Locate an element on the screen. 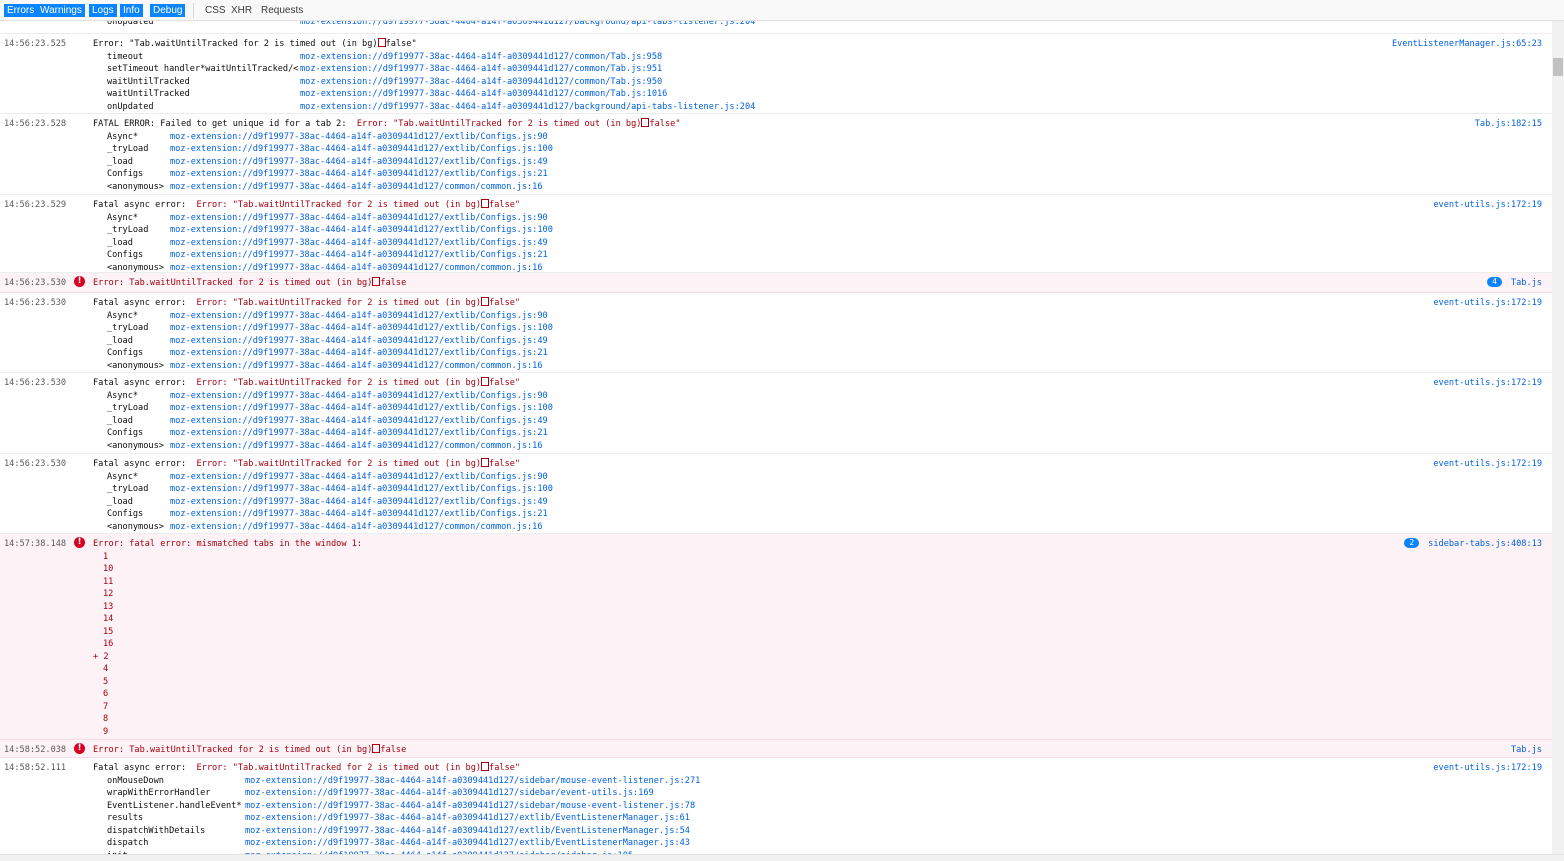 This screenshot has width=1564, height=861. repeat-count-badge: 4 is located at coordinates (1494, 282).